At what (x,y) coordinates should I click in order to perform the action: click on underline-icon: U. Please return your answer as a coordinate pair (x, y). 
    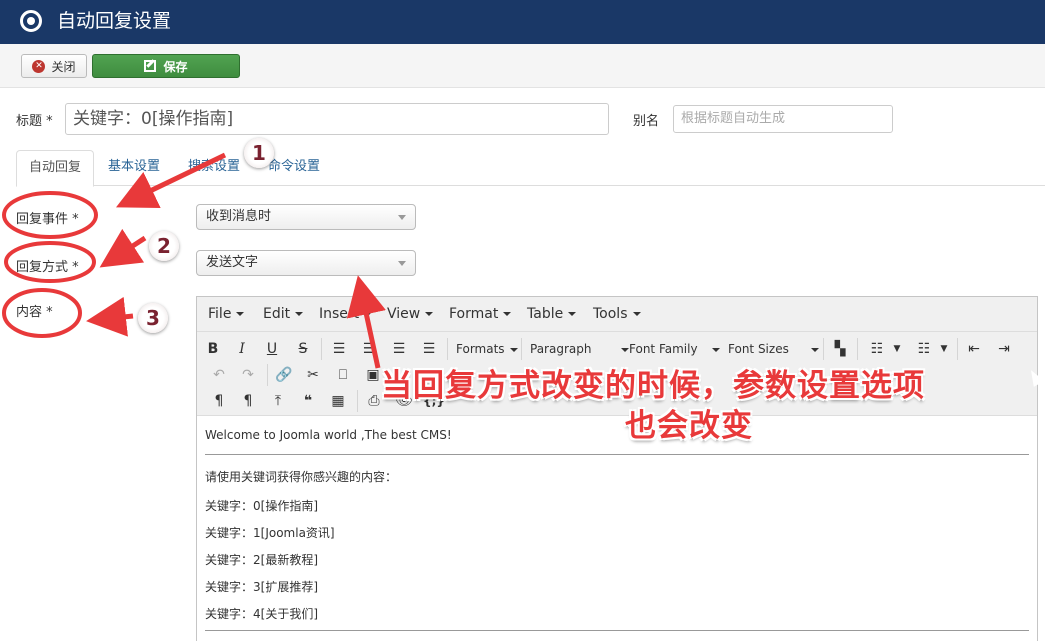
    Looking at the image, I should click on (272, 349).